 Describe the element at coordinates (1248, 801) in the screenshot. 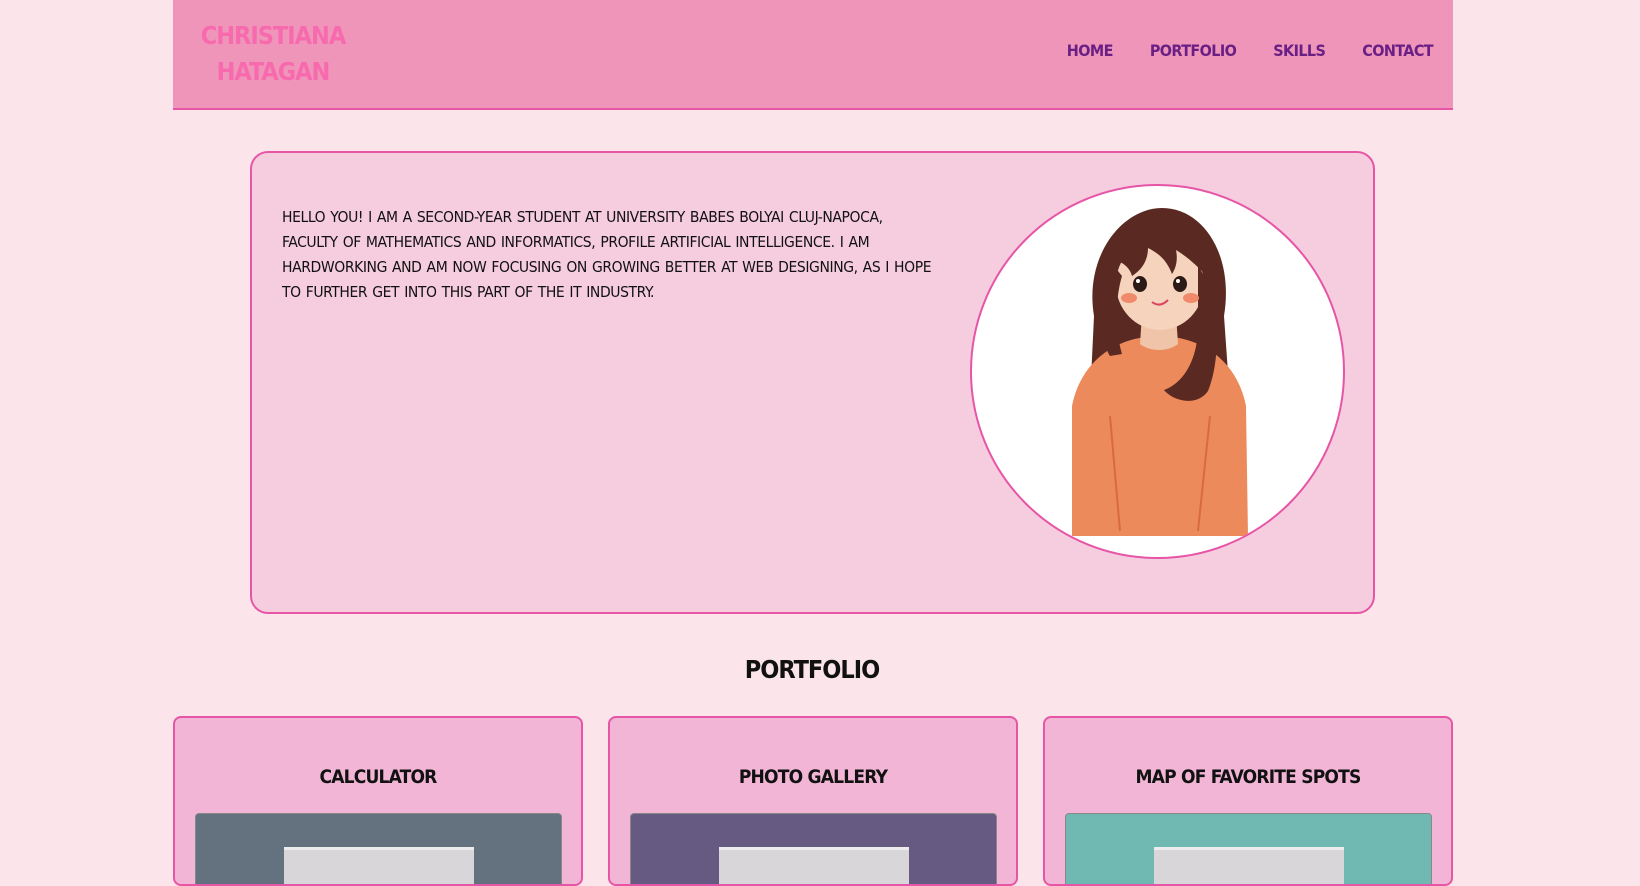

I see `project-card-map: MAP OF FAVORITE SPOTS` at that location.